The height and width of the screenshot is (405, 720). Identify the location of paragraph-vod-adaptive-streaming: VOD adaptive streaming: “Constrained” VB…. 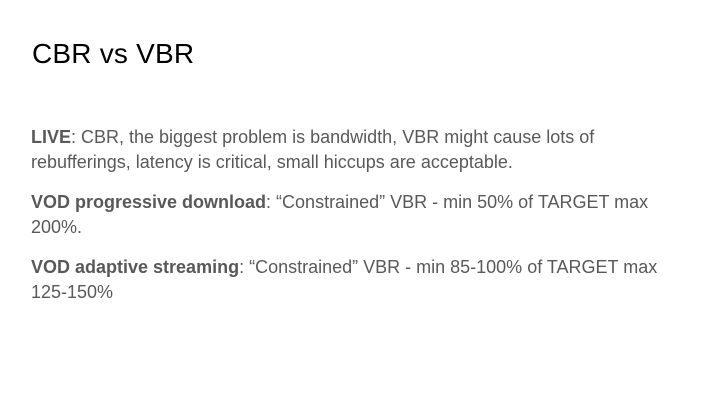
(361, 279).